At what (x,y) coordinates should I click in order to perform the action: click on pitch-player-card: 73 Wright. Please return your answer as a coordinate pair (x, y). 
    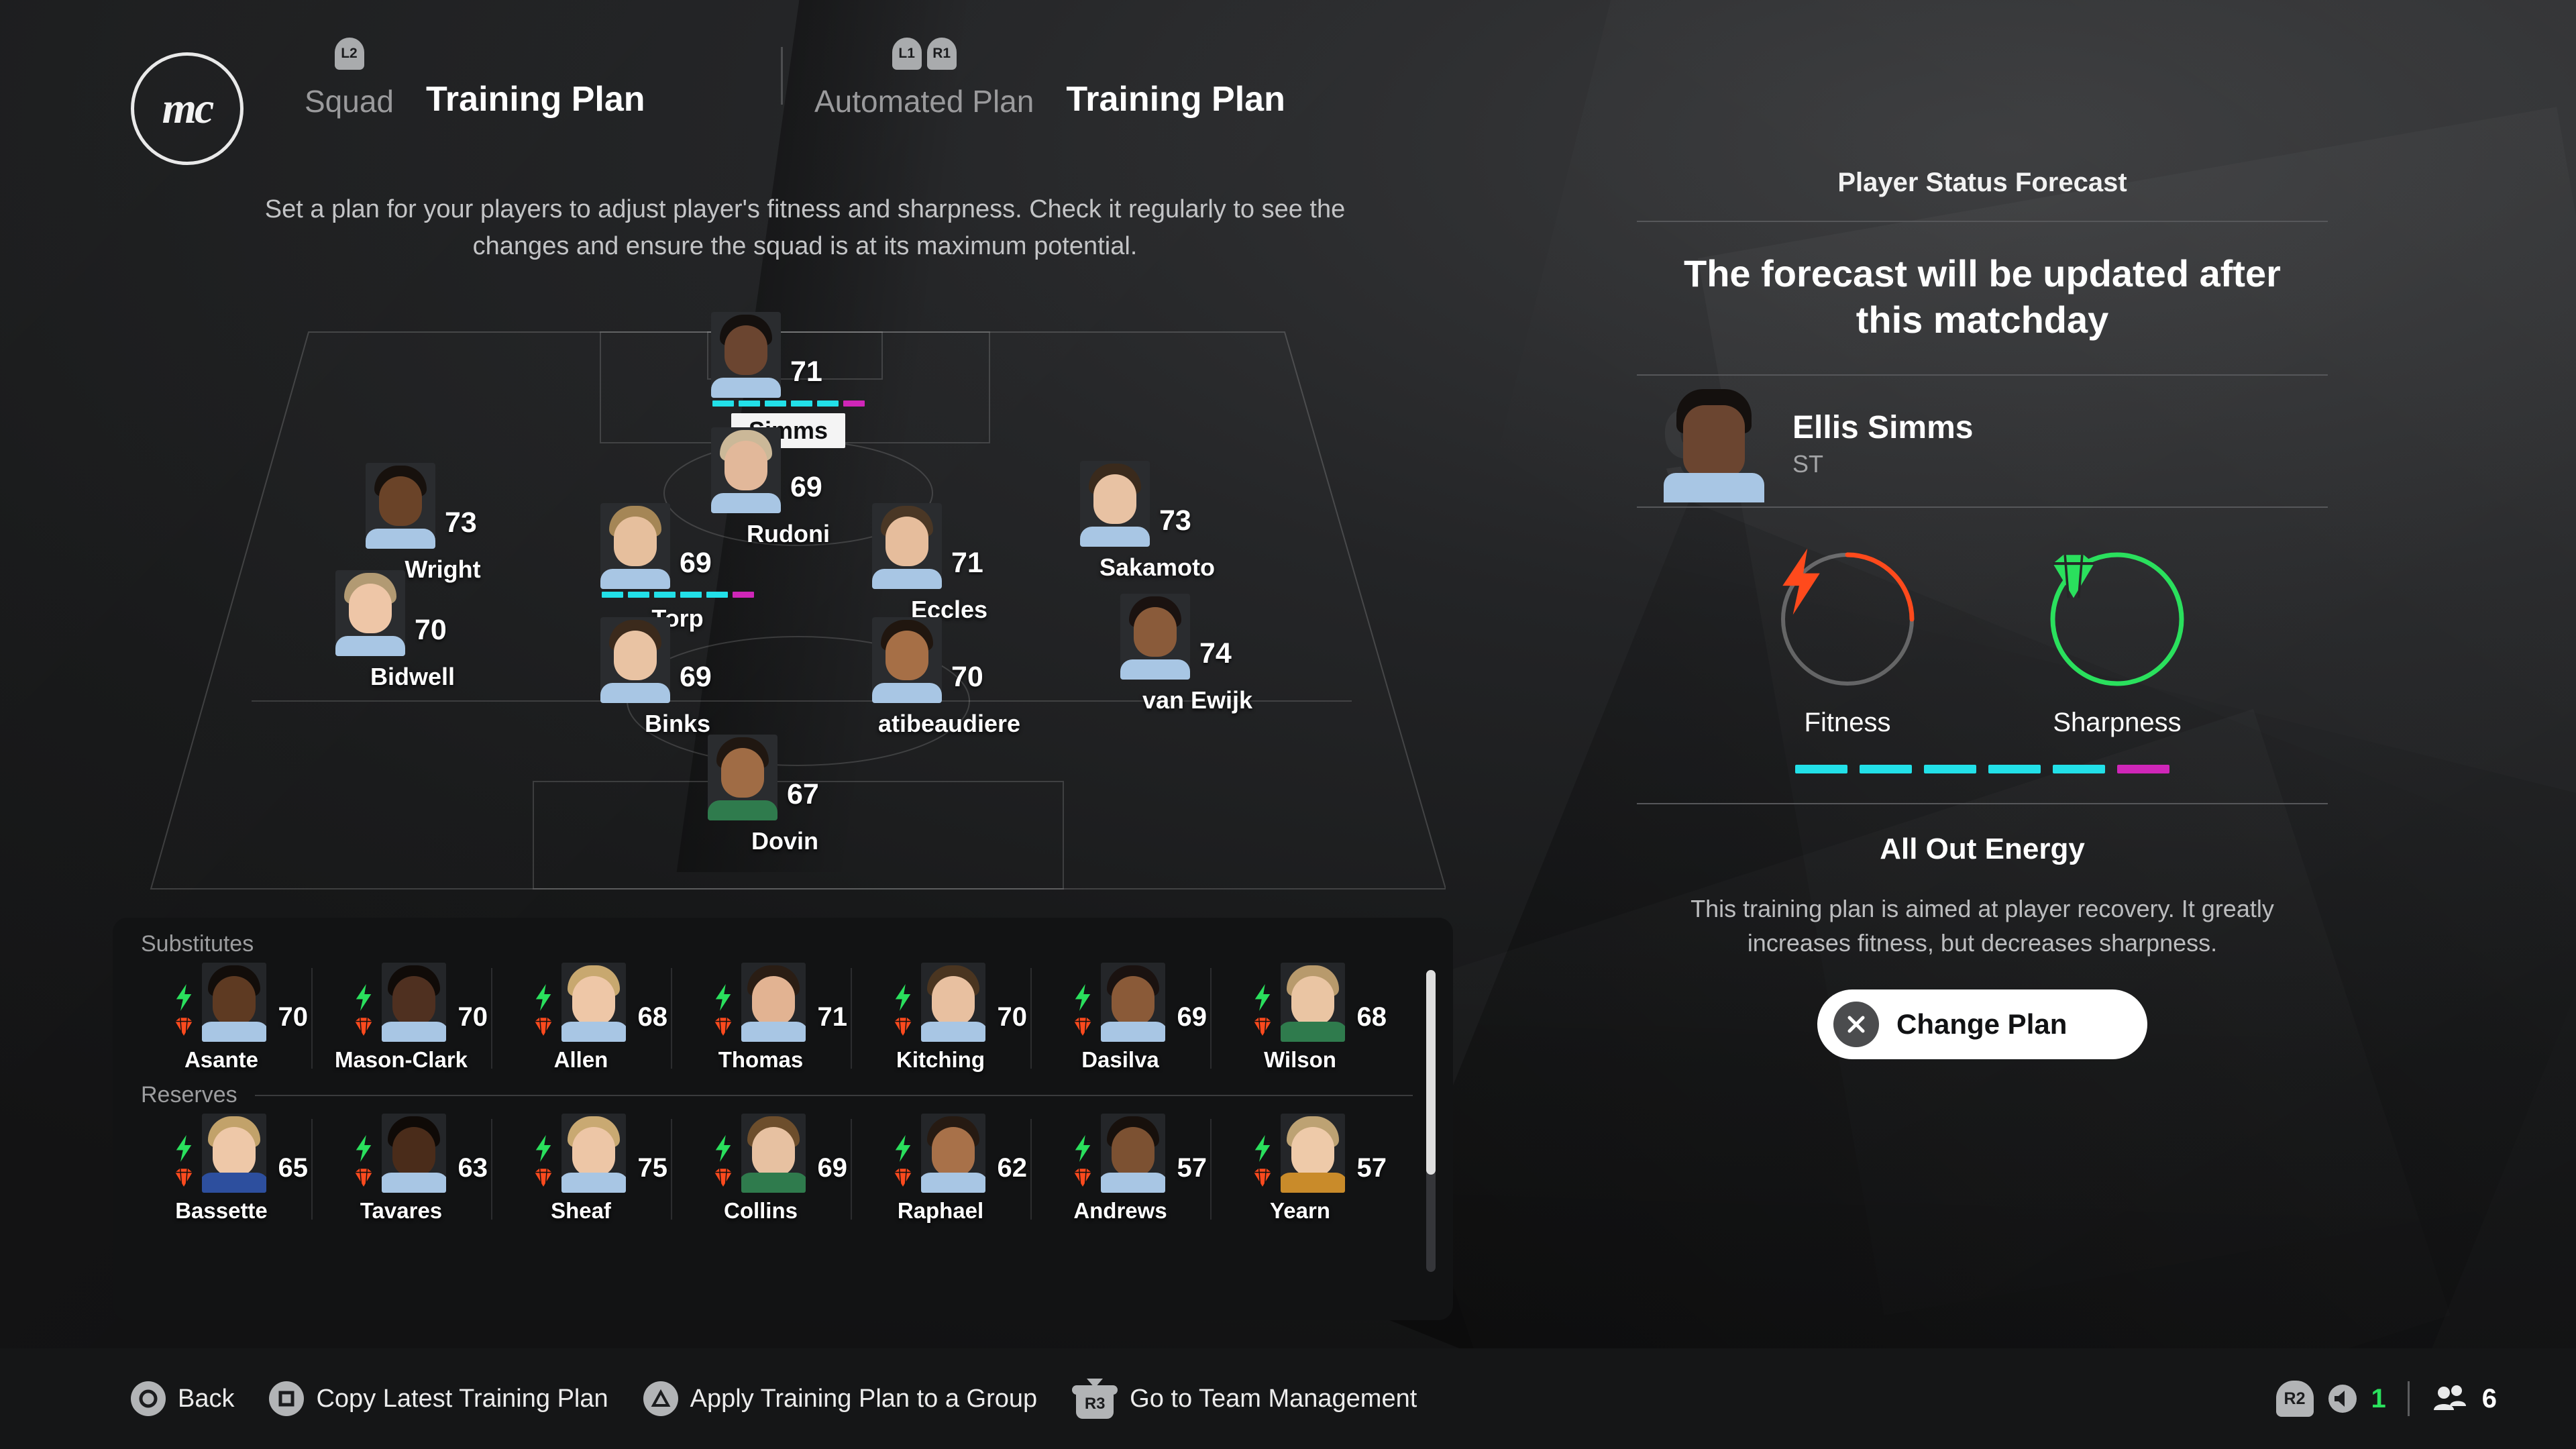
    Looking at the image, I should click on (443, 523).